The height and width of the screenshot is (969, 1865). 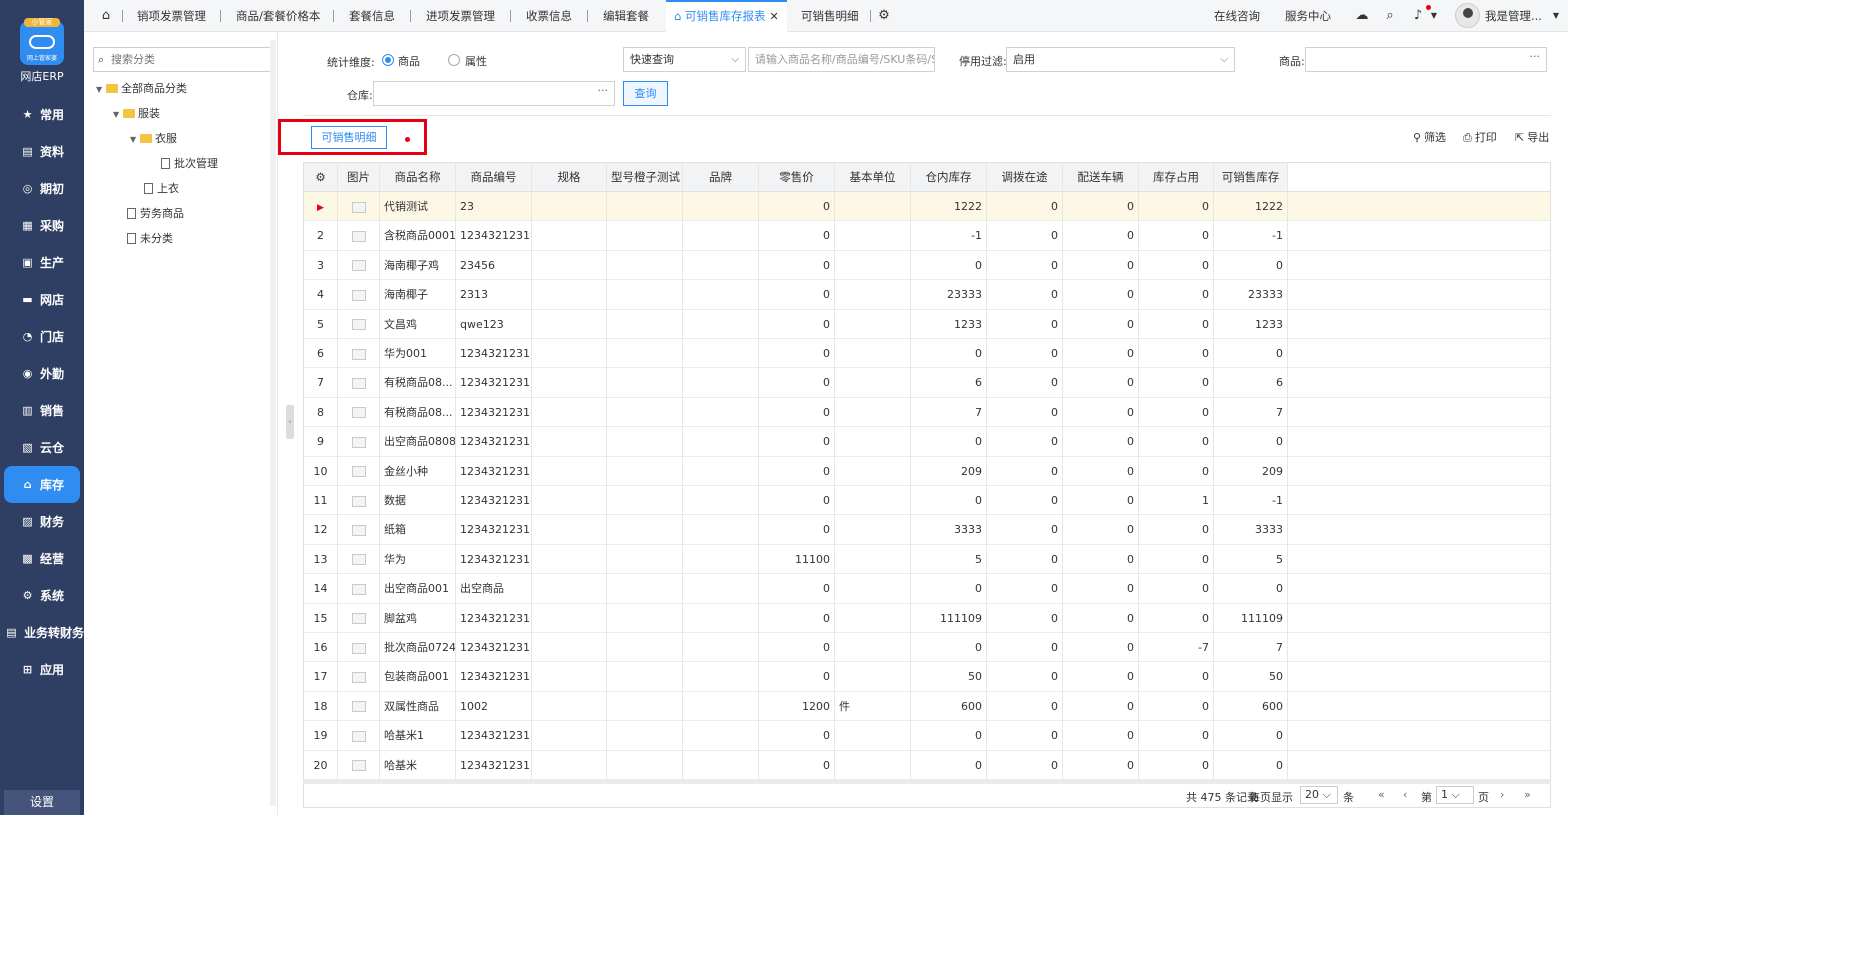 I want to click on sidebar-item-9: ▧ 云仓, so click(x=42, y=447).